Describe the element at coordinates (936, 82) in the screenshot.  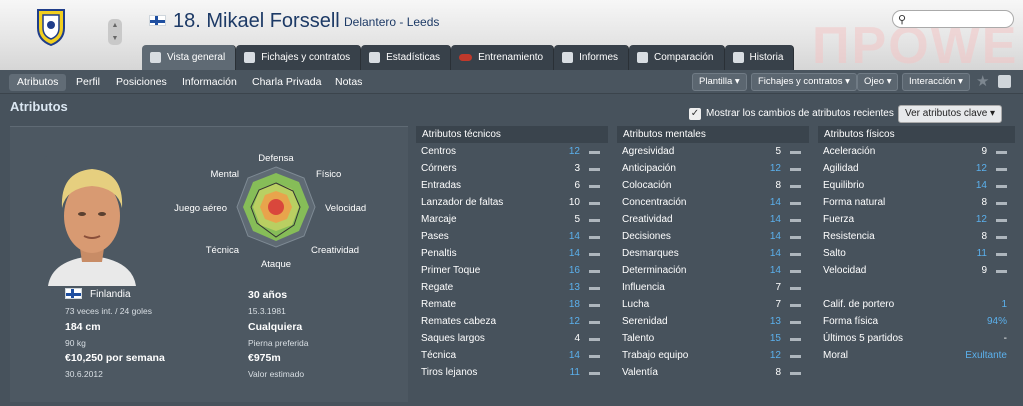
I see `interaccion-dropdown: Interacción ▾` at that location.